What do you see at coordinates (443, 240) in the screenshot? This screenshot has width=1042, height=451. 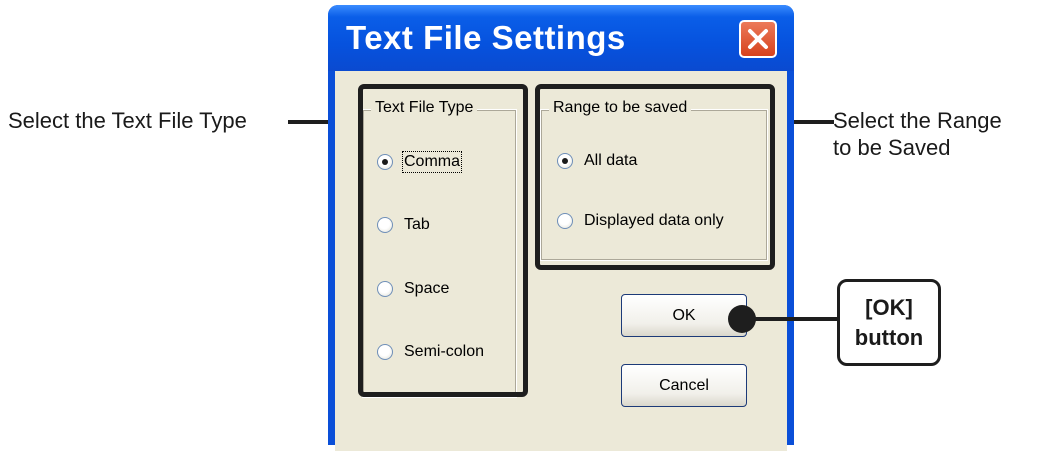 I see `highlight-text-file-type` at bounding box center [443, 240].